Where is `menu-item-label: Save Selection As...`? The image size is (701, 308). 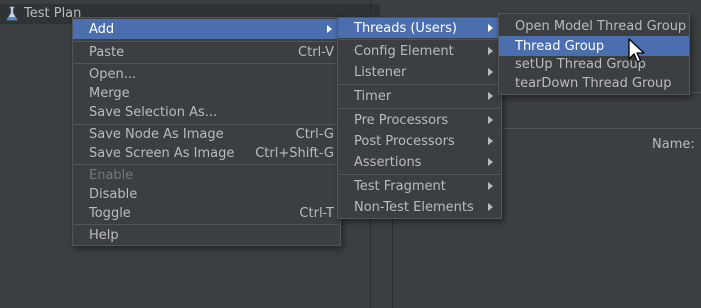
menu-item-label: Save Selection As... is located at coordinates (153, 112).